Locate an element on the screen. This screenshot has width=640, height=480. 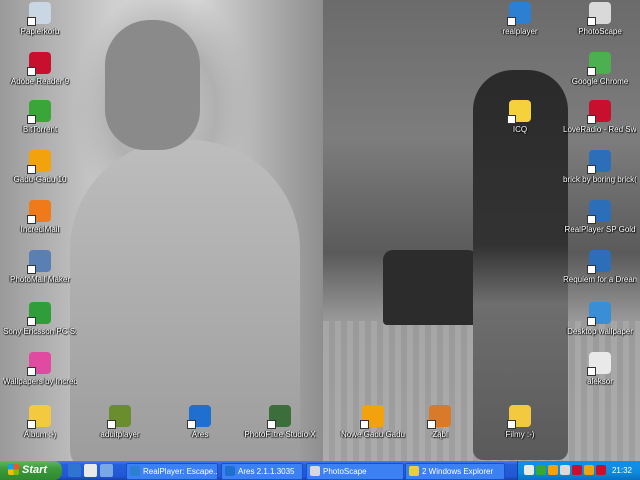
network-icon is located at coordinates (529, 470).